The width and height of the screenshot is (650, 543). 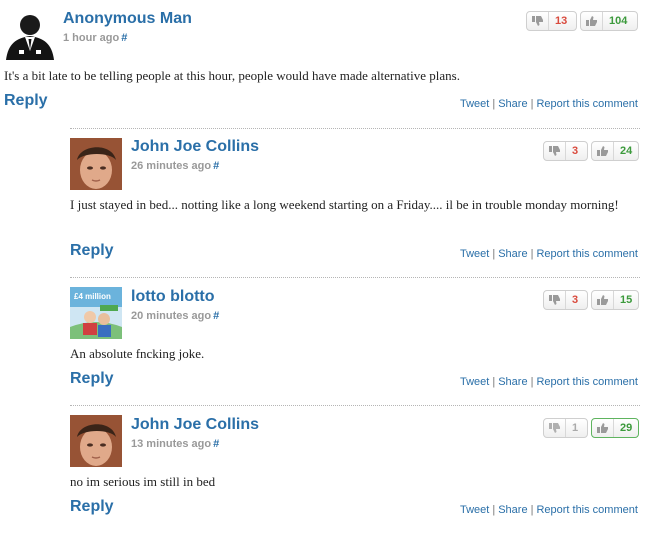 I want to click on comment-body: no im serious im still in bed, so click(x=143, y=481).